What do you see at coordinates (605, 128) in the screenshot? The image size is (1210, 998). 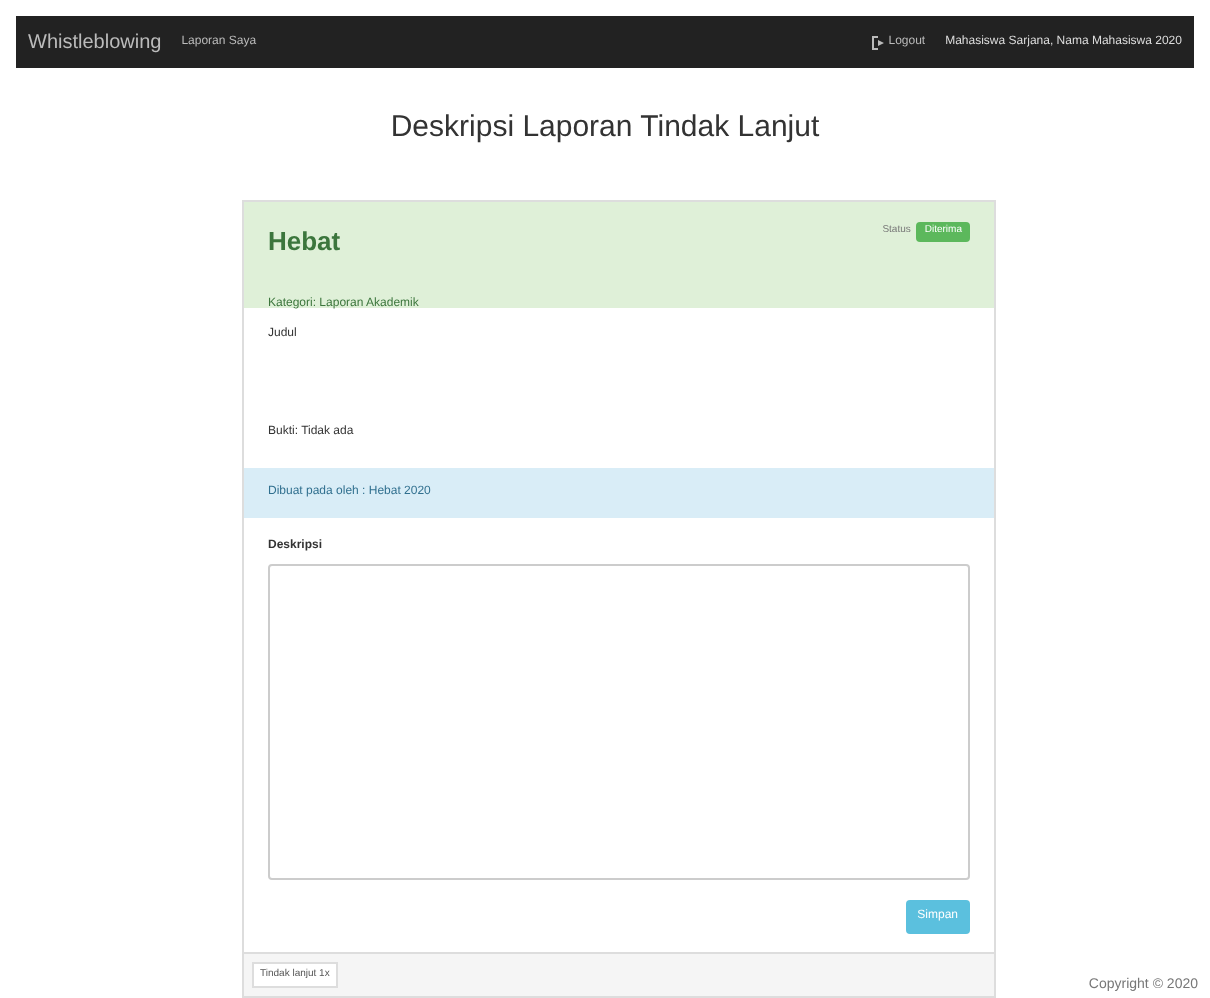 I see `page-title: Deskripsi Laporan Tindak Lanjut` at bounding box center [605, 128].